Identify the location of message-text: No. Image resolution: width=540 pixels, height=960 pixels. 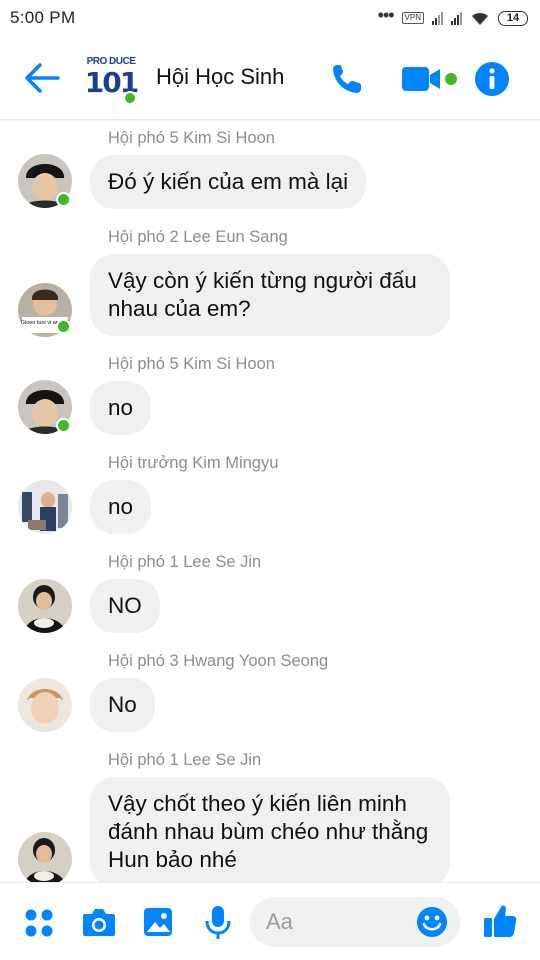
(122, 704).